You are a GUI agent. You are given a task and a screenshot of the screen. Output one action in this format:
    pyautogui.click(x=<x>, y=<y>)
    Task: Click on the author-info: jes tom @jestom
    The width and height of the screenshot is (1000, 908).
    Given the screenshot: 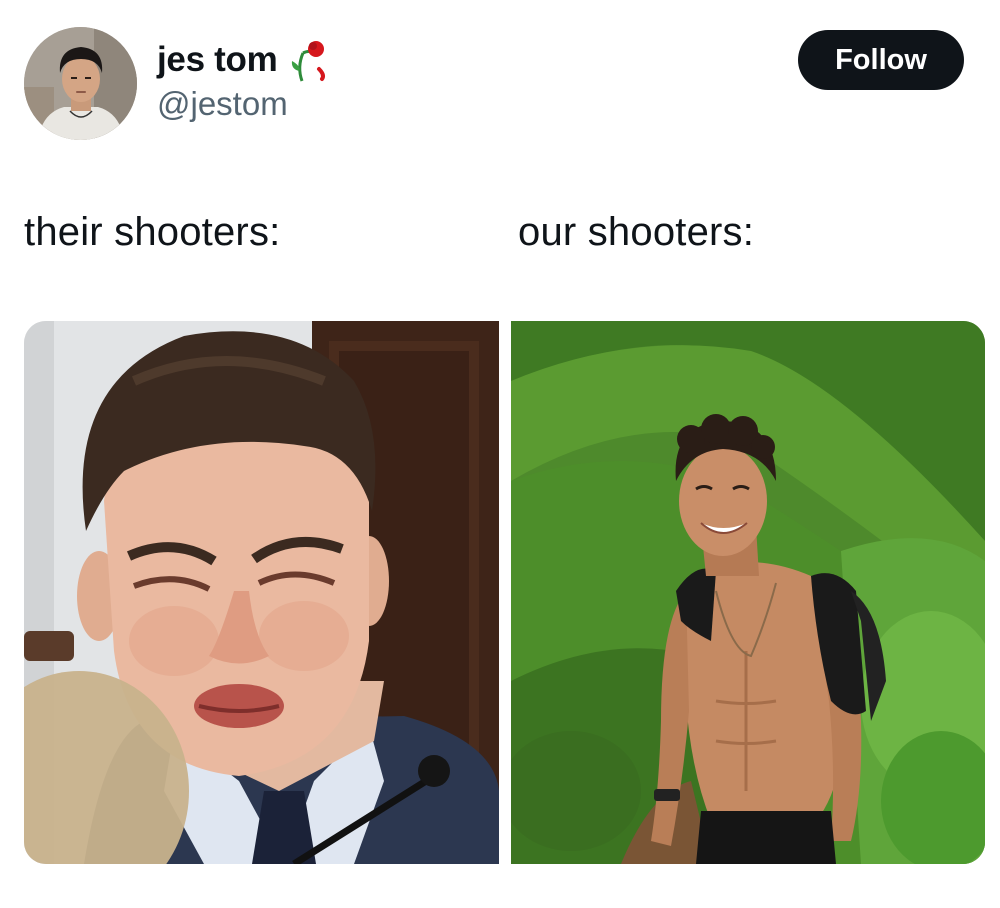 What is the action you would take?
    pyautogui.click(x=243, y=80)
    